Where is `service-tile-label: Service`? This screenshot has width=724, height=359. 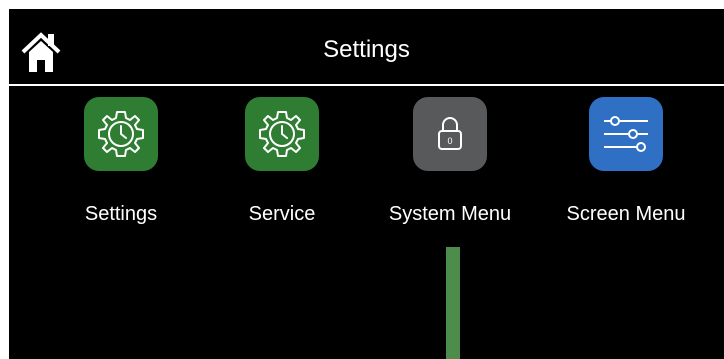 service-tile-label: Service is located at coordinates (282, 214).